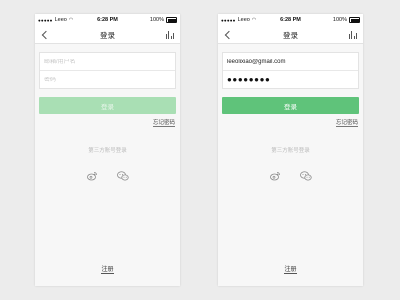  I want to click on password-input, so click(109, 79).